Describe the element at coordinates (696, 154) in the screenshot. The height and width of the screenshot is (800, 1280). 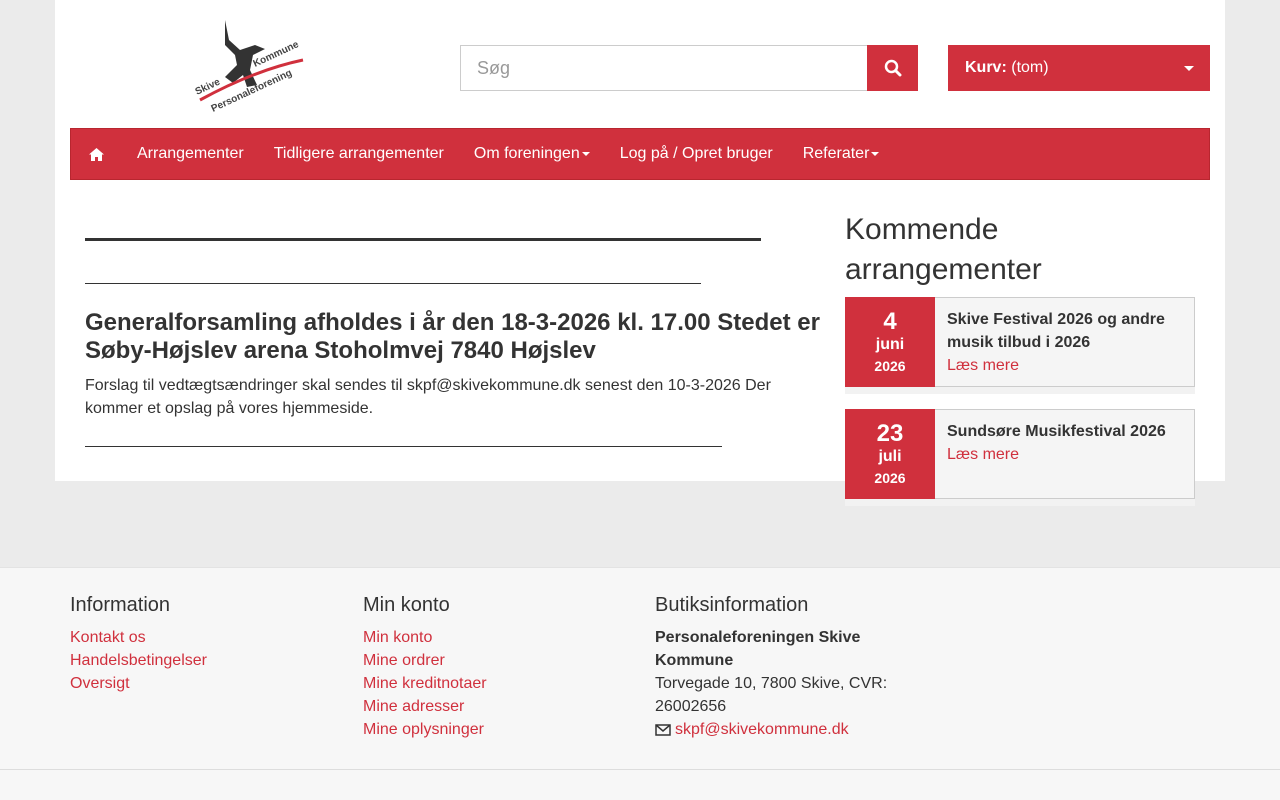
I see `nav-login: Log på / Opret bruger` at that location.